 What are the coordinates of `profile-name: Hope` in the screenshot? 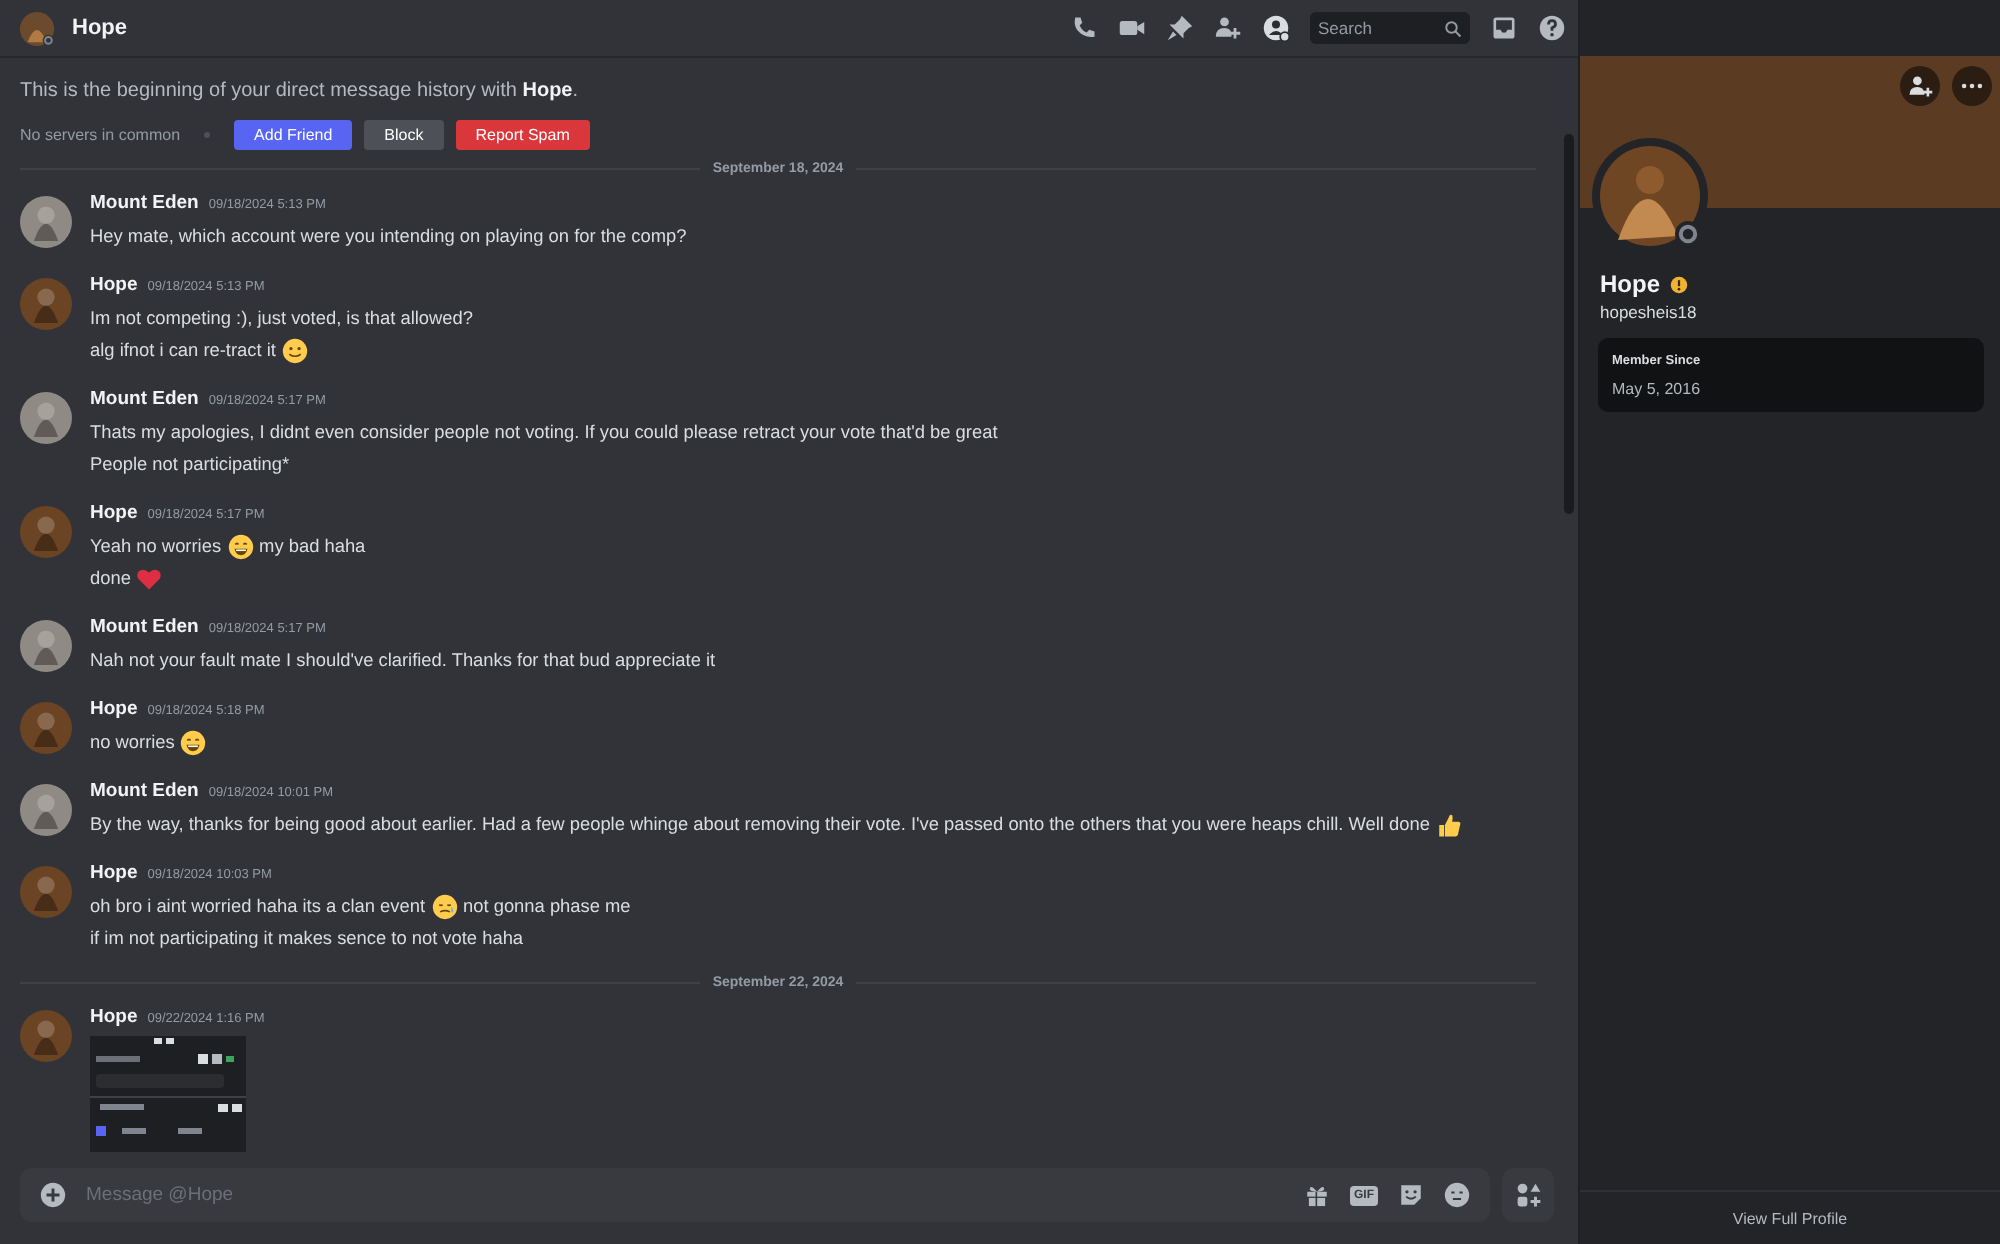 It's located at (1630, 284).